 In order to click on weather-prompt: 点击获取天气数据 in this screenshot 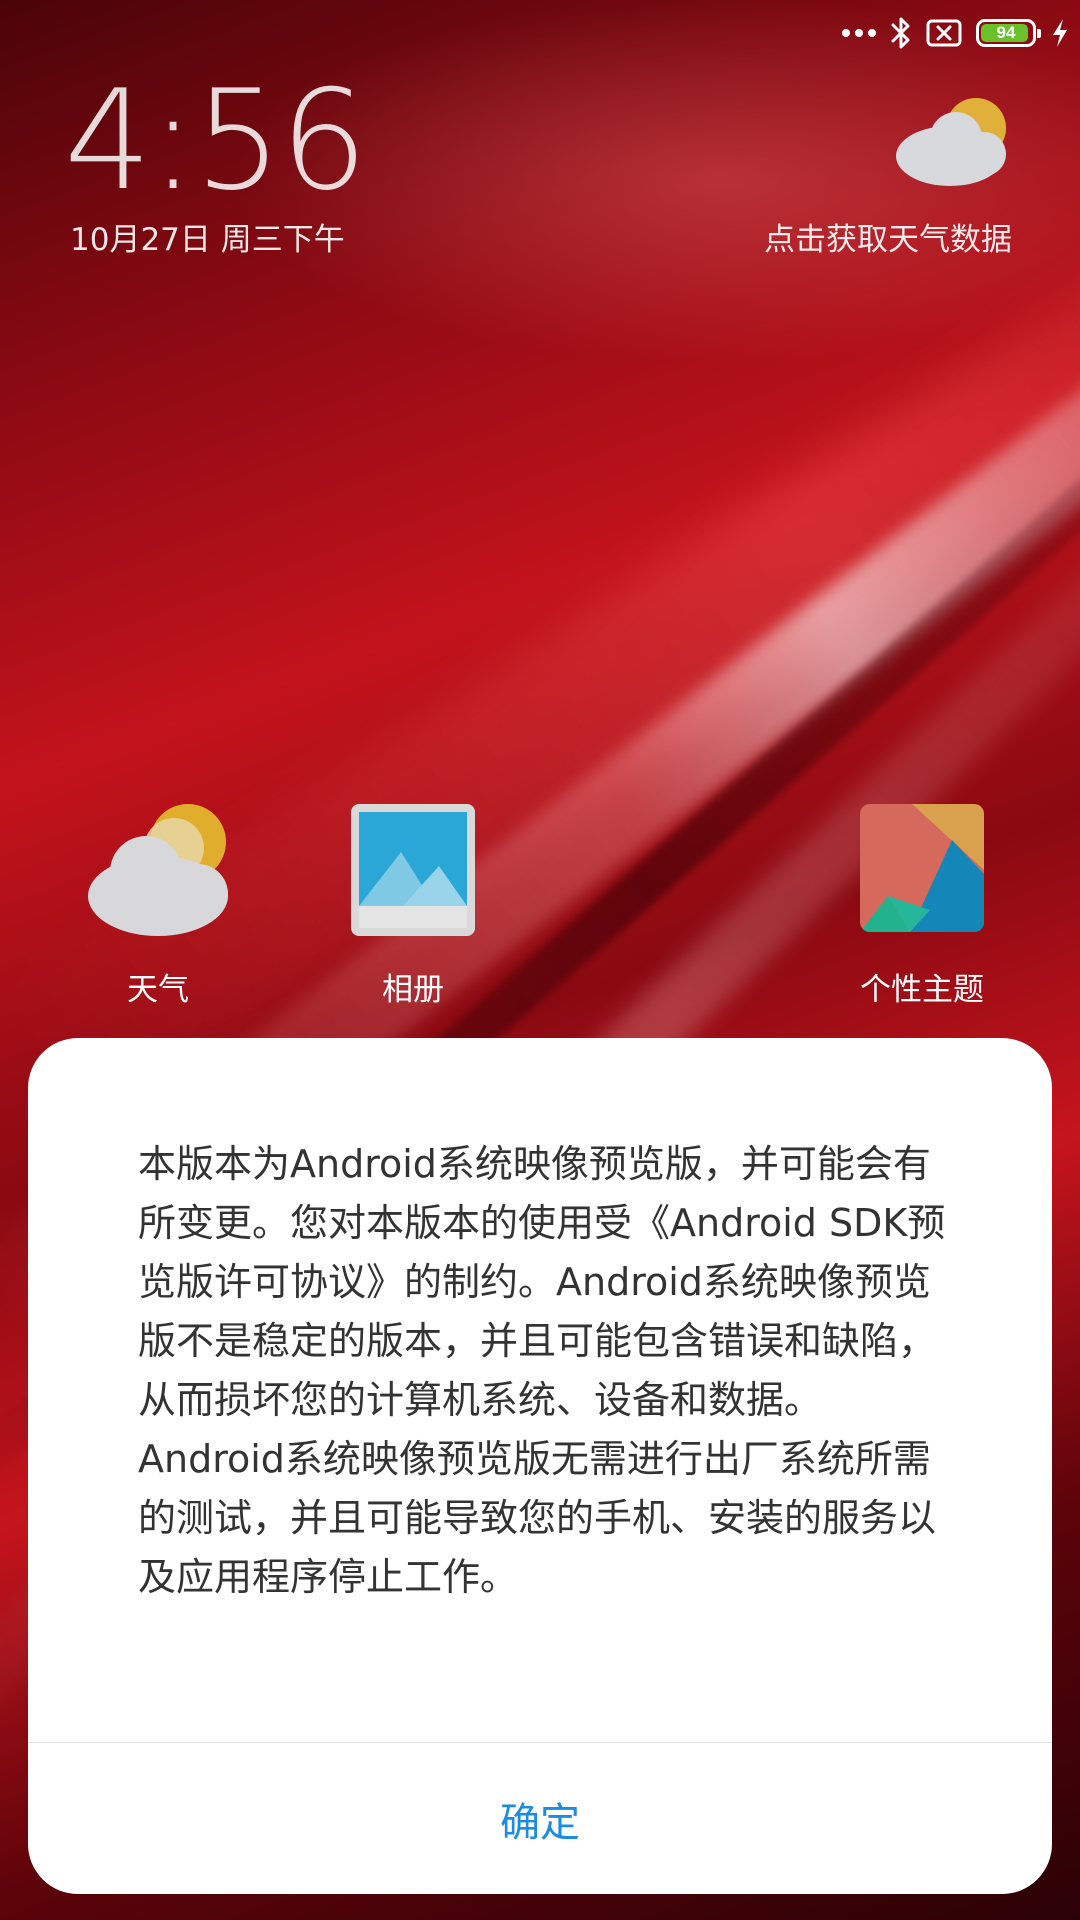, I will do `click(888, 236)`.